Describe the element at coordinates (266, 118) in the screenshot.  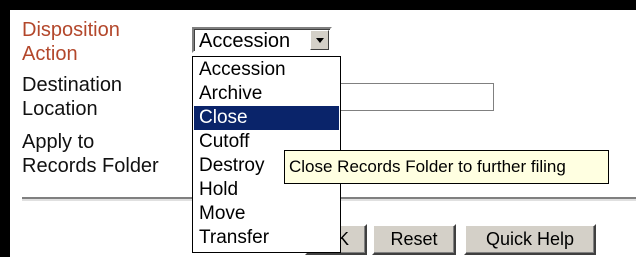
I see `dropdown-option-close: Close` at that location.